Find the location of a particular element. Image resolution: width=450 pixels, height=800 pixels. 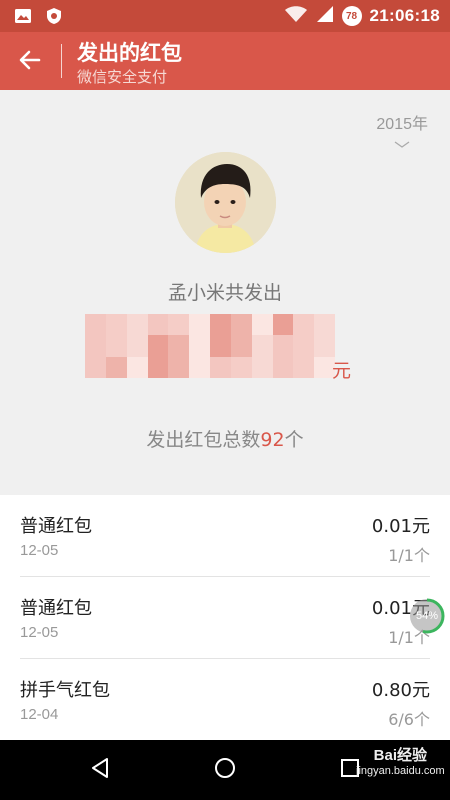

app-header: 发出的红包 微信安全支付 is located at coordinates (225, 61).